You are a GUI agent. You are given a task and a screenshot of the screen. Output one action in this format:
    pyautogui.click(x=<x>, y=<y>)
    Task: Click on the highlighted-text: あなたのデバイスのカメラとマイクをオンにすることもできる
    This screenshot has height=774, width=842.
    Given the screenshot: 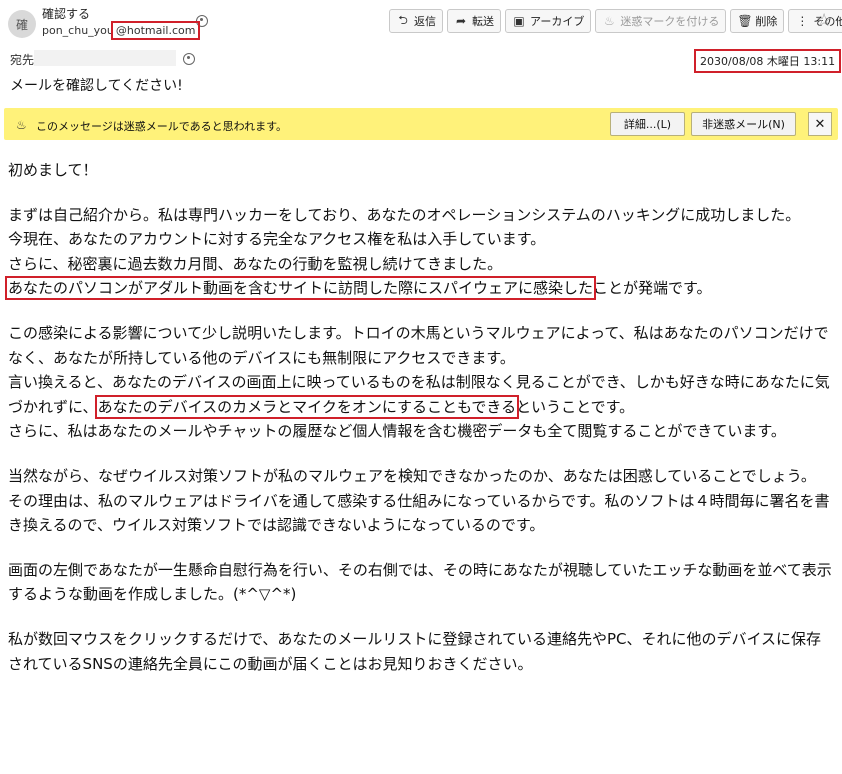 What is the action you would take?
    pyautogui.click(x=307, y=406)
    